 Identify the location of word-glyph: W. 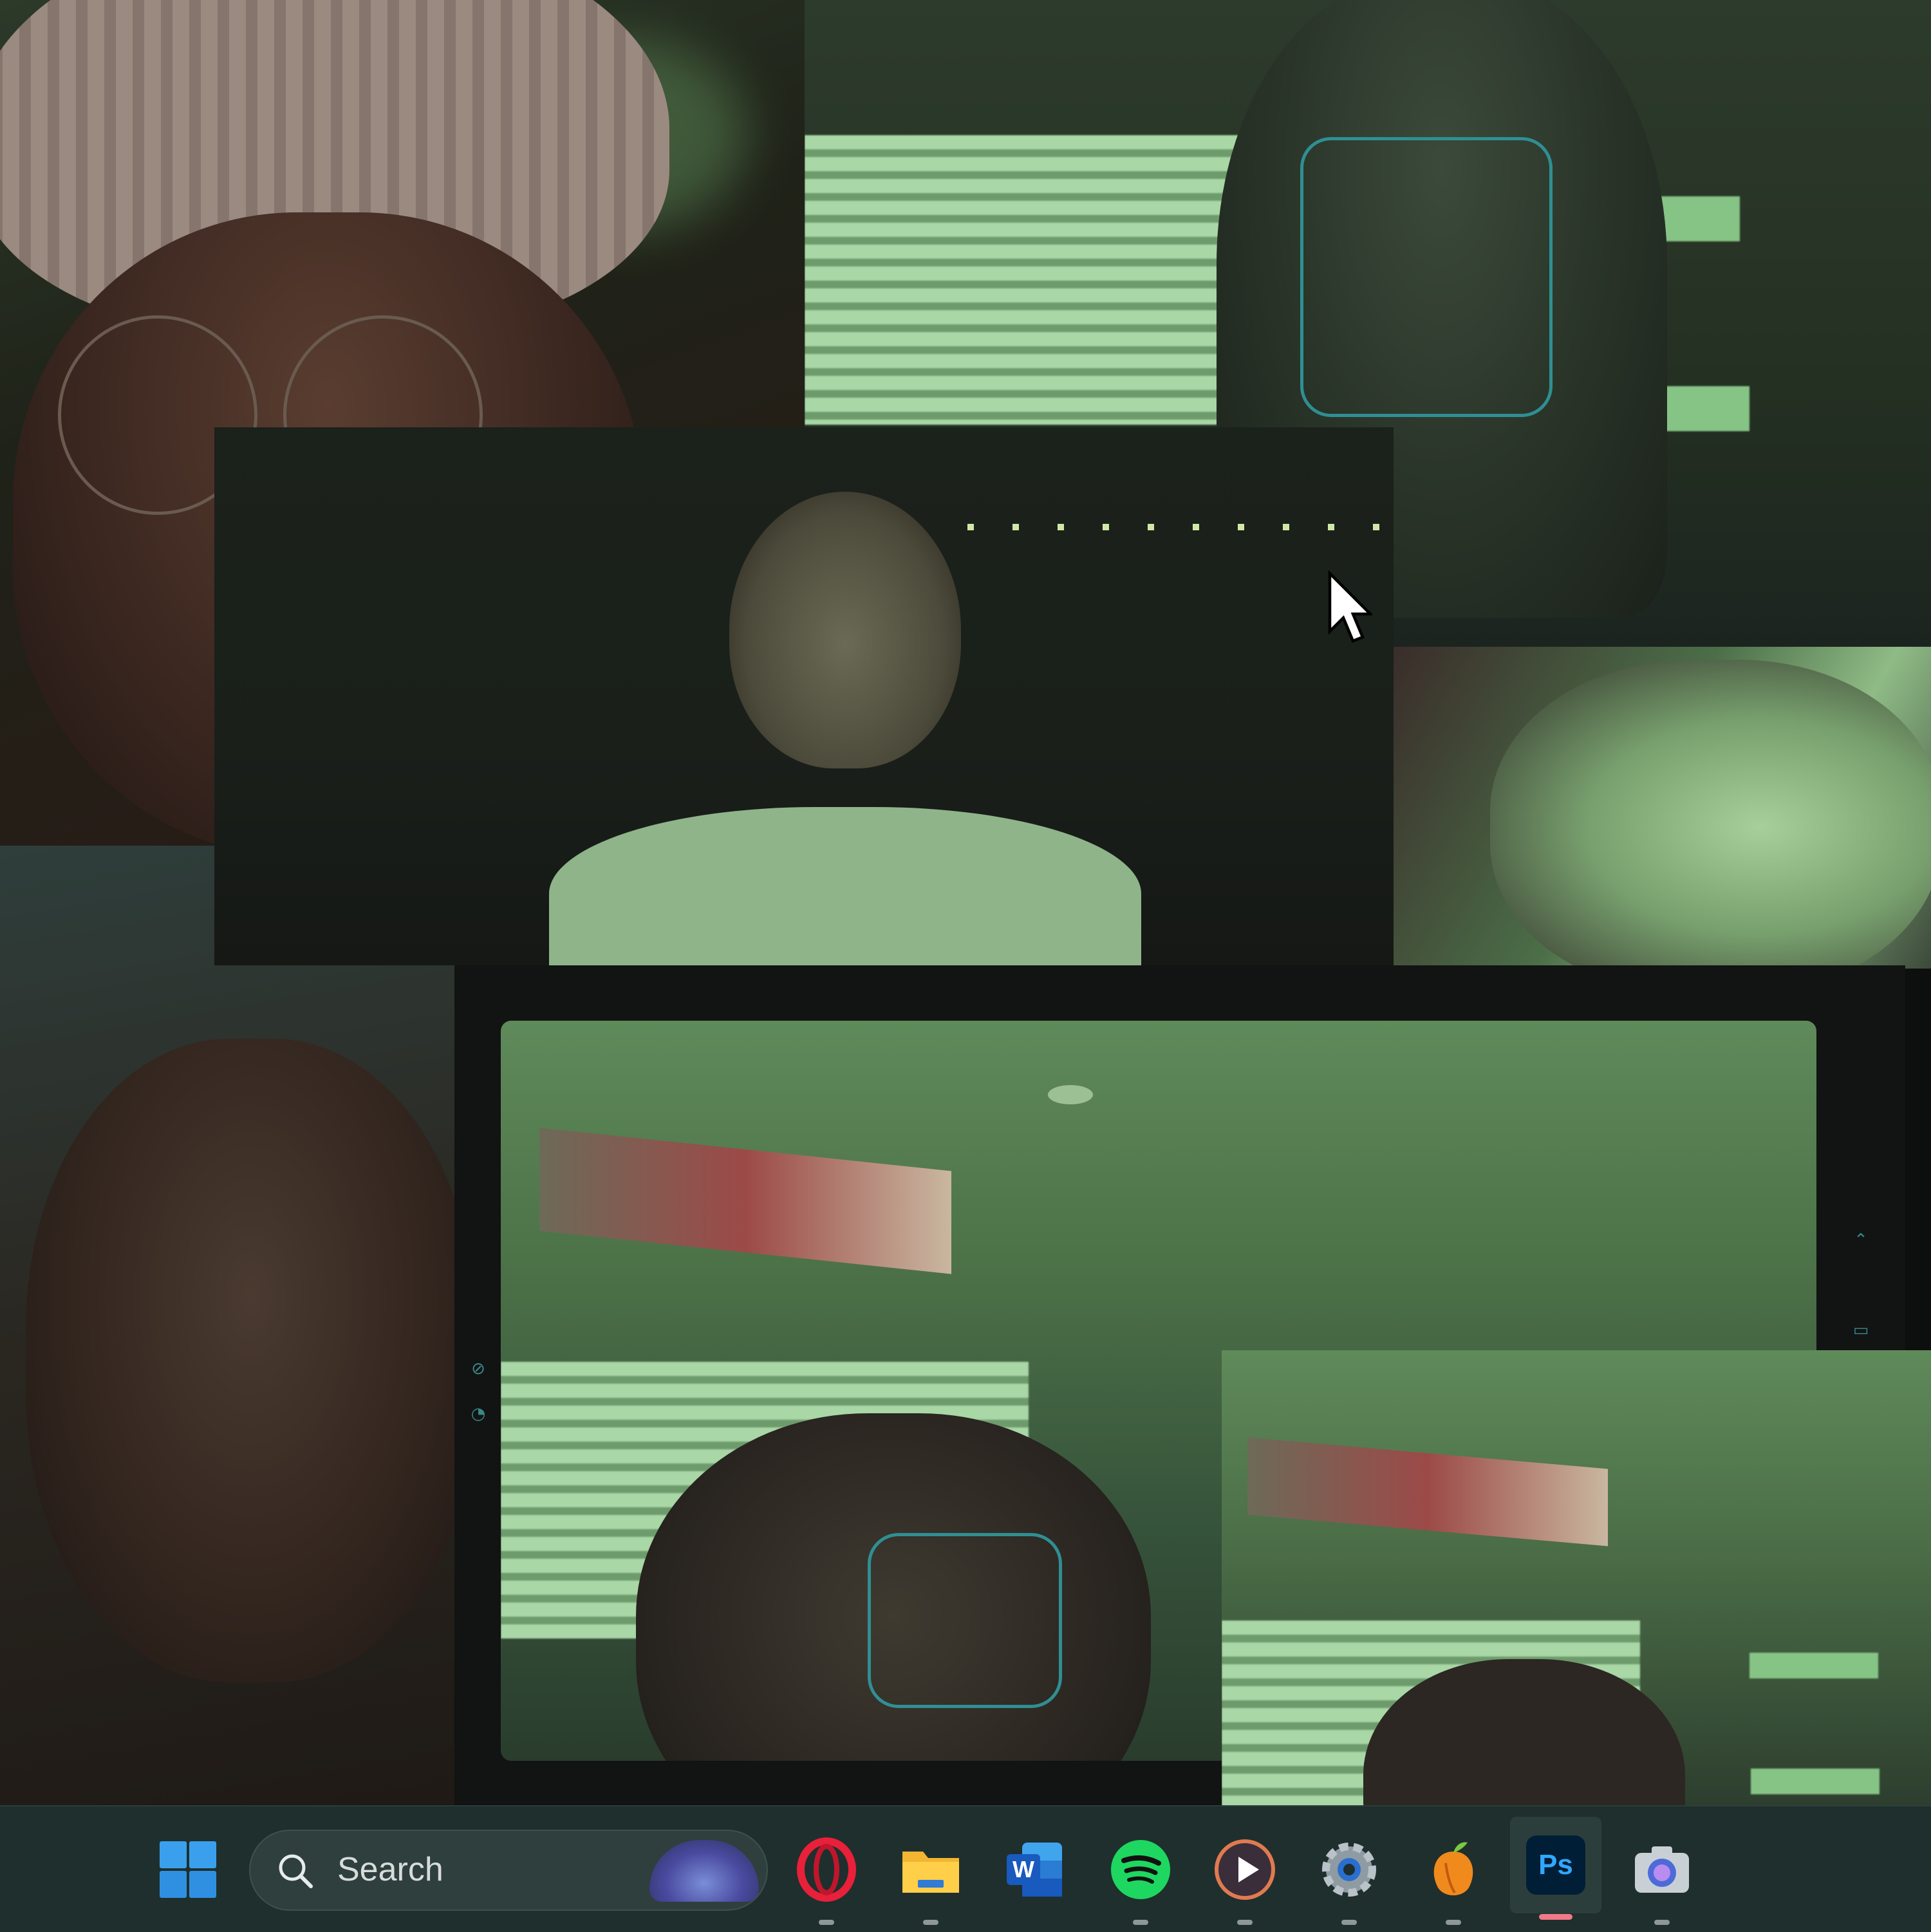
(1023, 1869).